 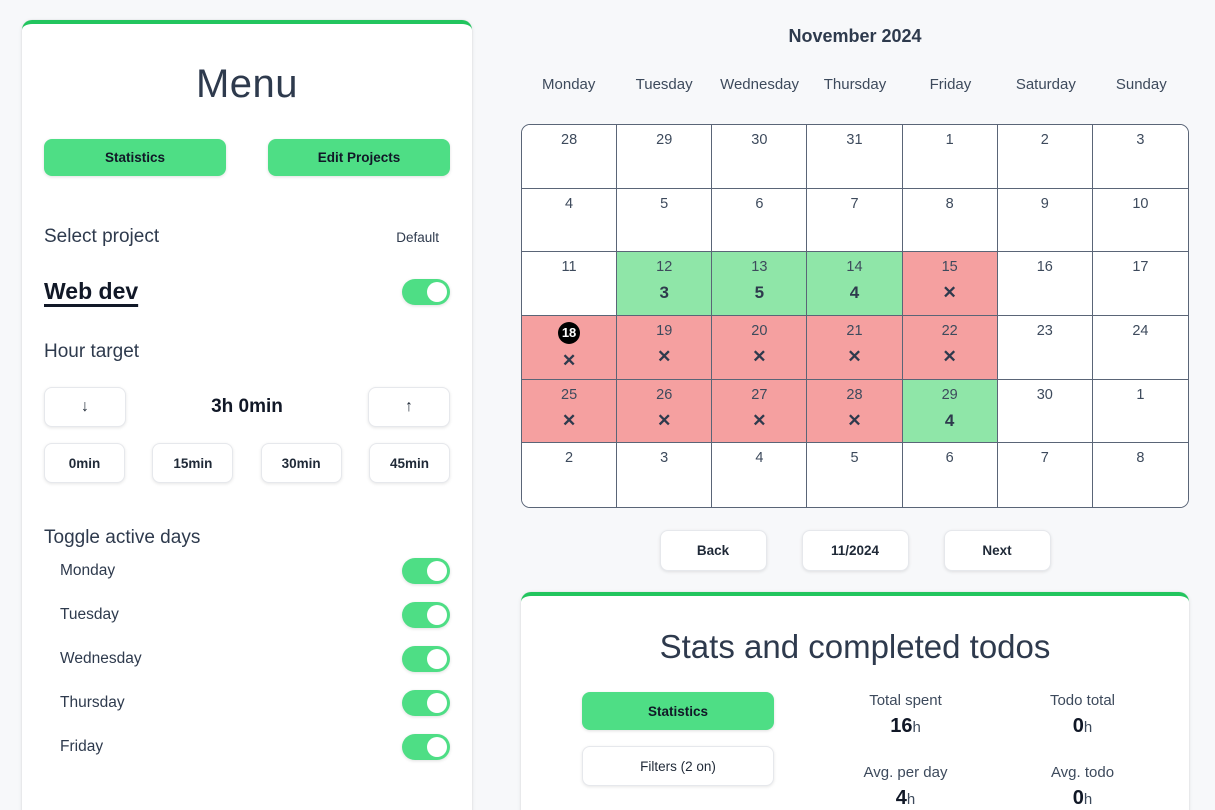 I want to click on stats-actions: Statistics Filters (2 on), so click(x=678, y=751).